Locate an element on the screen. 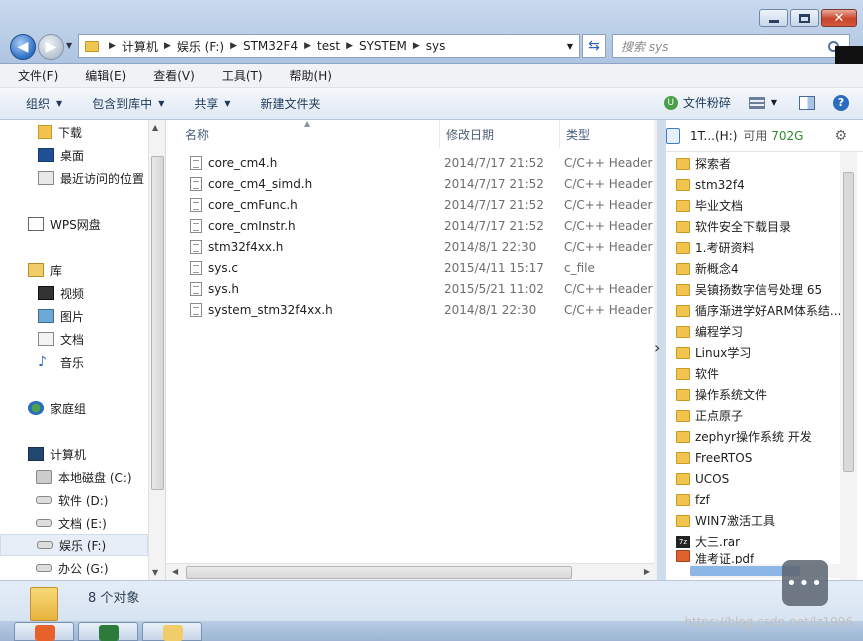  side-list-item: 探索者 is located at coordinates (703, 163).